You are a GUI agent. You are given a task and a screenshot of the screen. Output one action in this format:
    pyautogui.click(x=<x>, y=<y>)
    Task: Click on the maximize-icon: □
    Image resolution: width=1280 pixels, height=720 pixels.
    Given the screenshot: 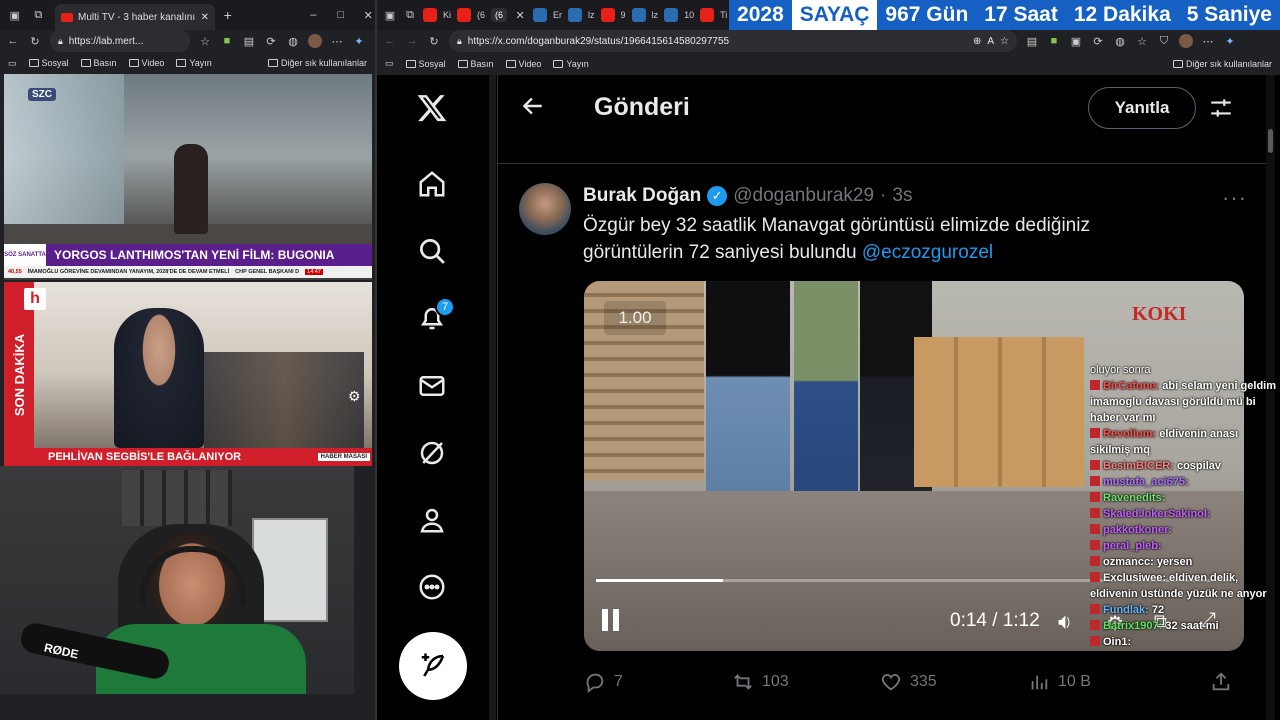 What is the action you would take?
    pyautogui.click(x=341, y=15)
    